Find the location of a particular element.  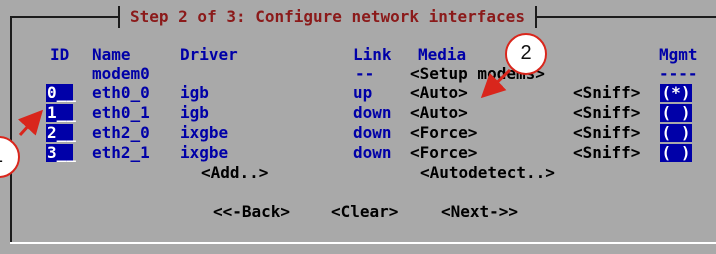

arrow-to-id-field is located at coordinates (30, 123).